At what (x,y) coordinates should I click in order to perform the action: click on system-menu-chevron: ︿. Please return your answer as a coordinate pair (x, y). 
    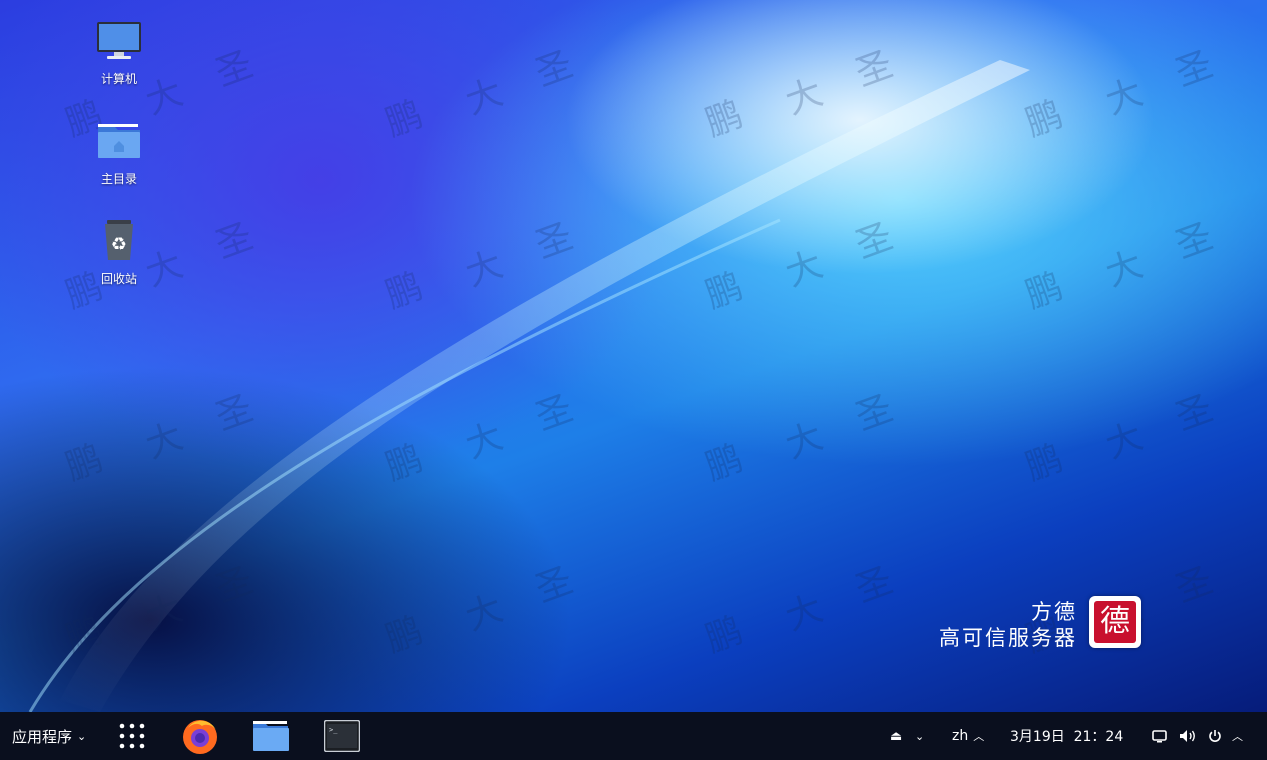
    Looking at the image, I should click on (1237, 736).